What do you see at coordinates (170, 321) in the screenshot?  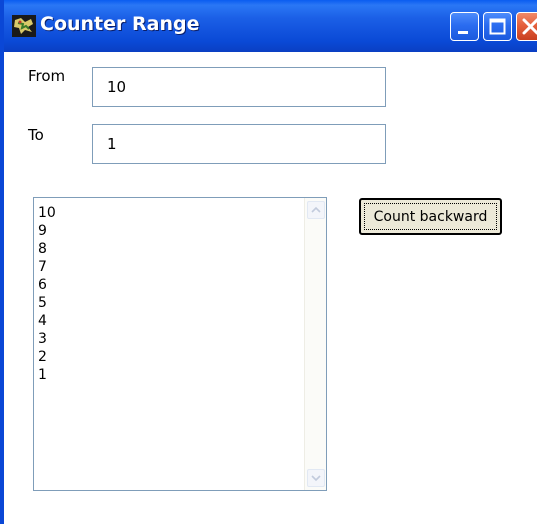 I see `list-item: 4` at bounding box center [170, 321].